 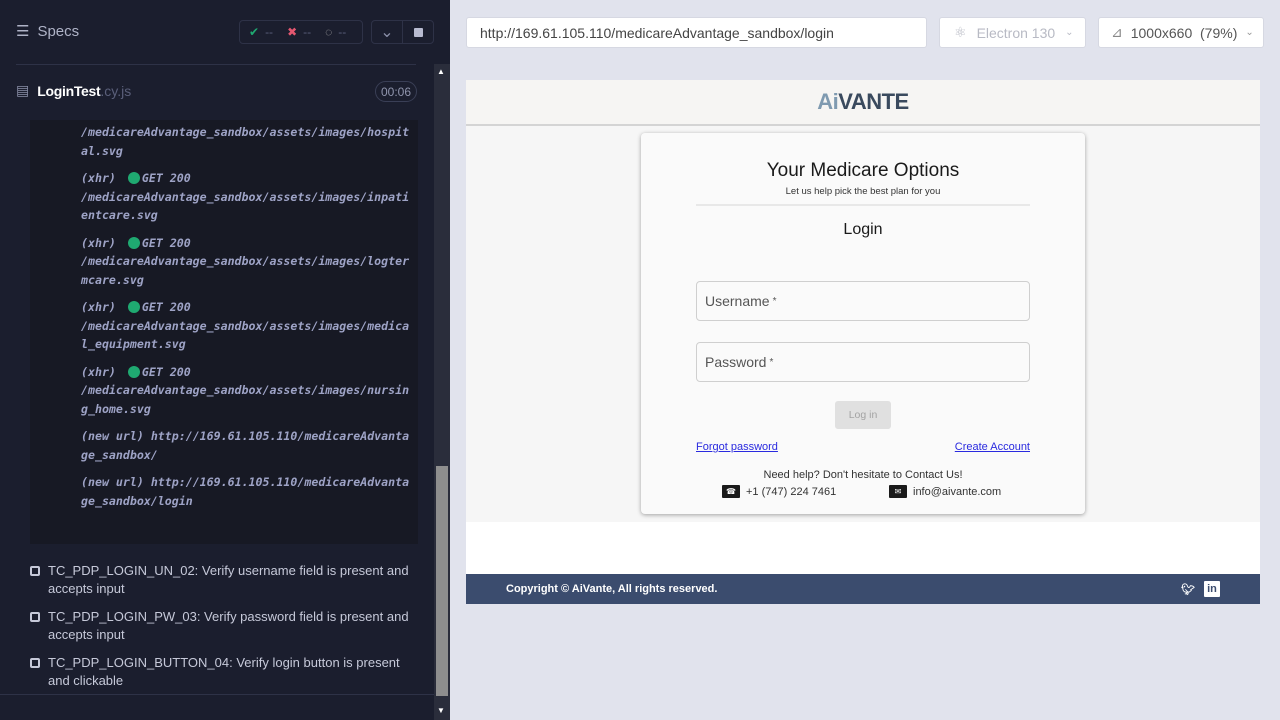 What do you see at coordinates (116, 90) in the screenshot?
I see `spec-ext: .cy.js` at bounding box center [116, 90].